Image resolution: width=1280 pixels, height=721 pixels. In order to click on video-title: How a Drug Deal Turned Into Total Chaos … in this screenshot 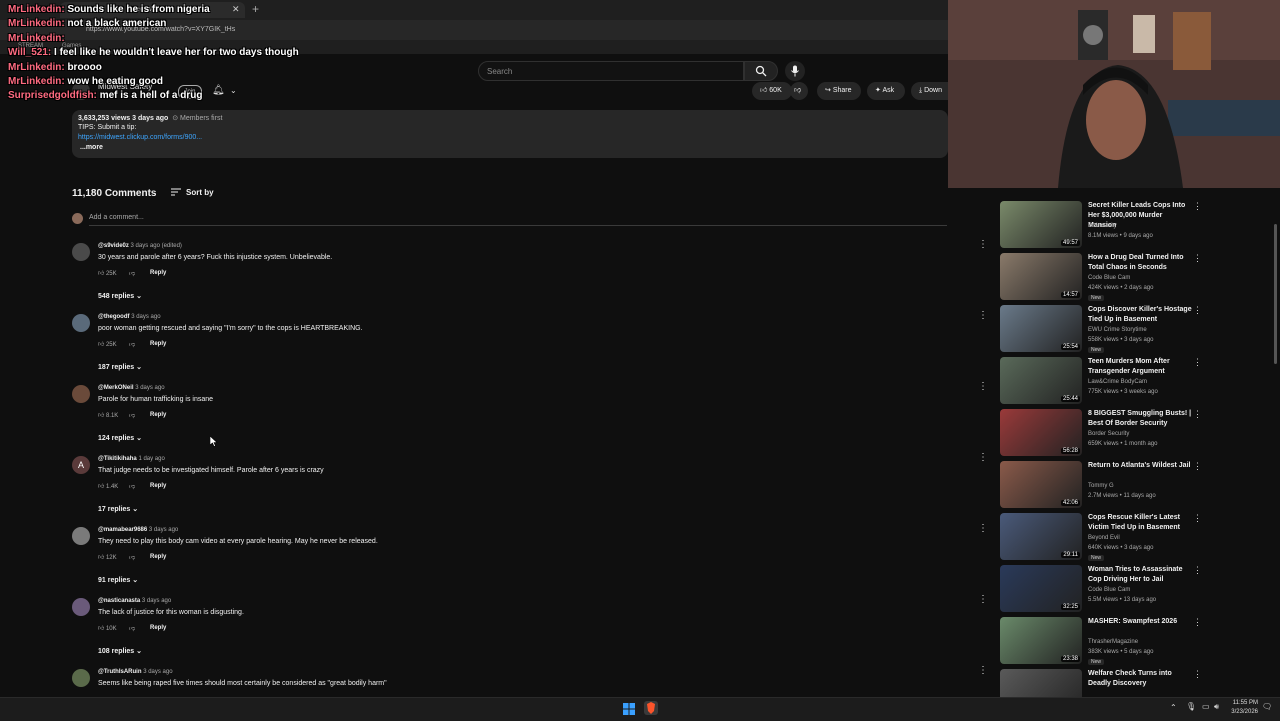, I will do `click(1140, 263)`.